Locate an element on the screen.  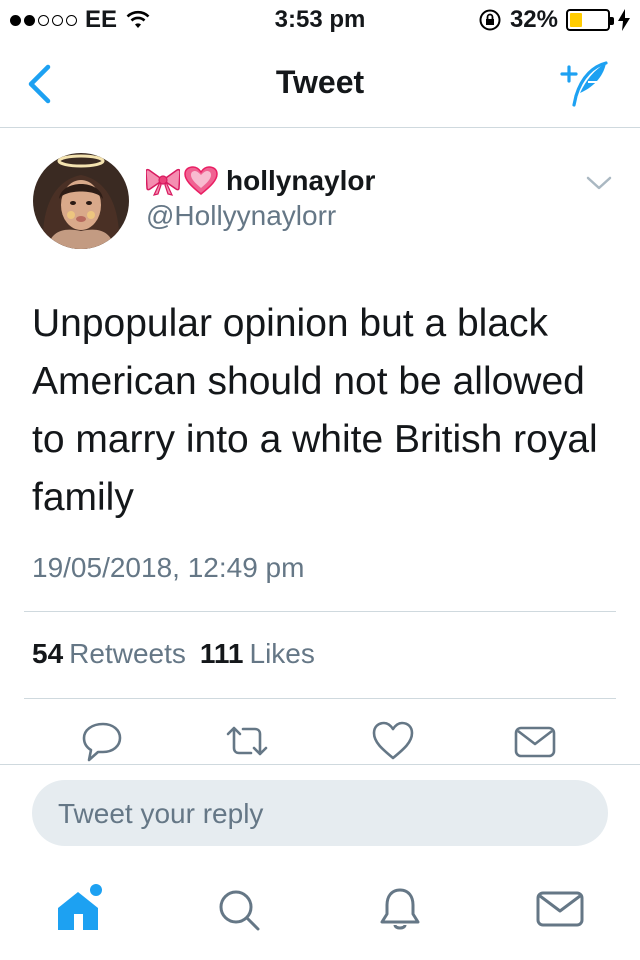
nav-bar: Tweet is located at coordinates (320, 84).